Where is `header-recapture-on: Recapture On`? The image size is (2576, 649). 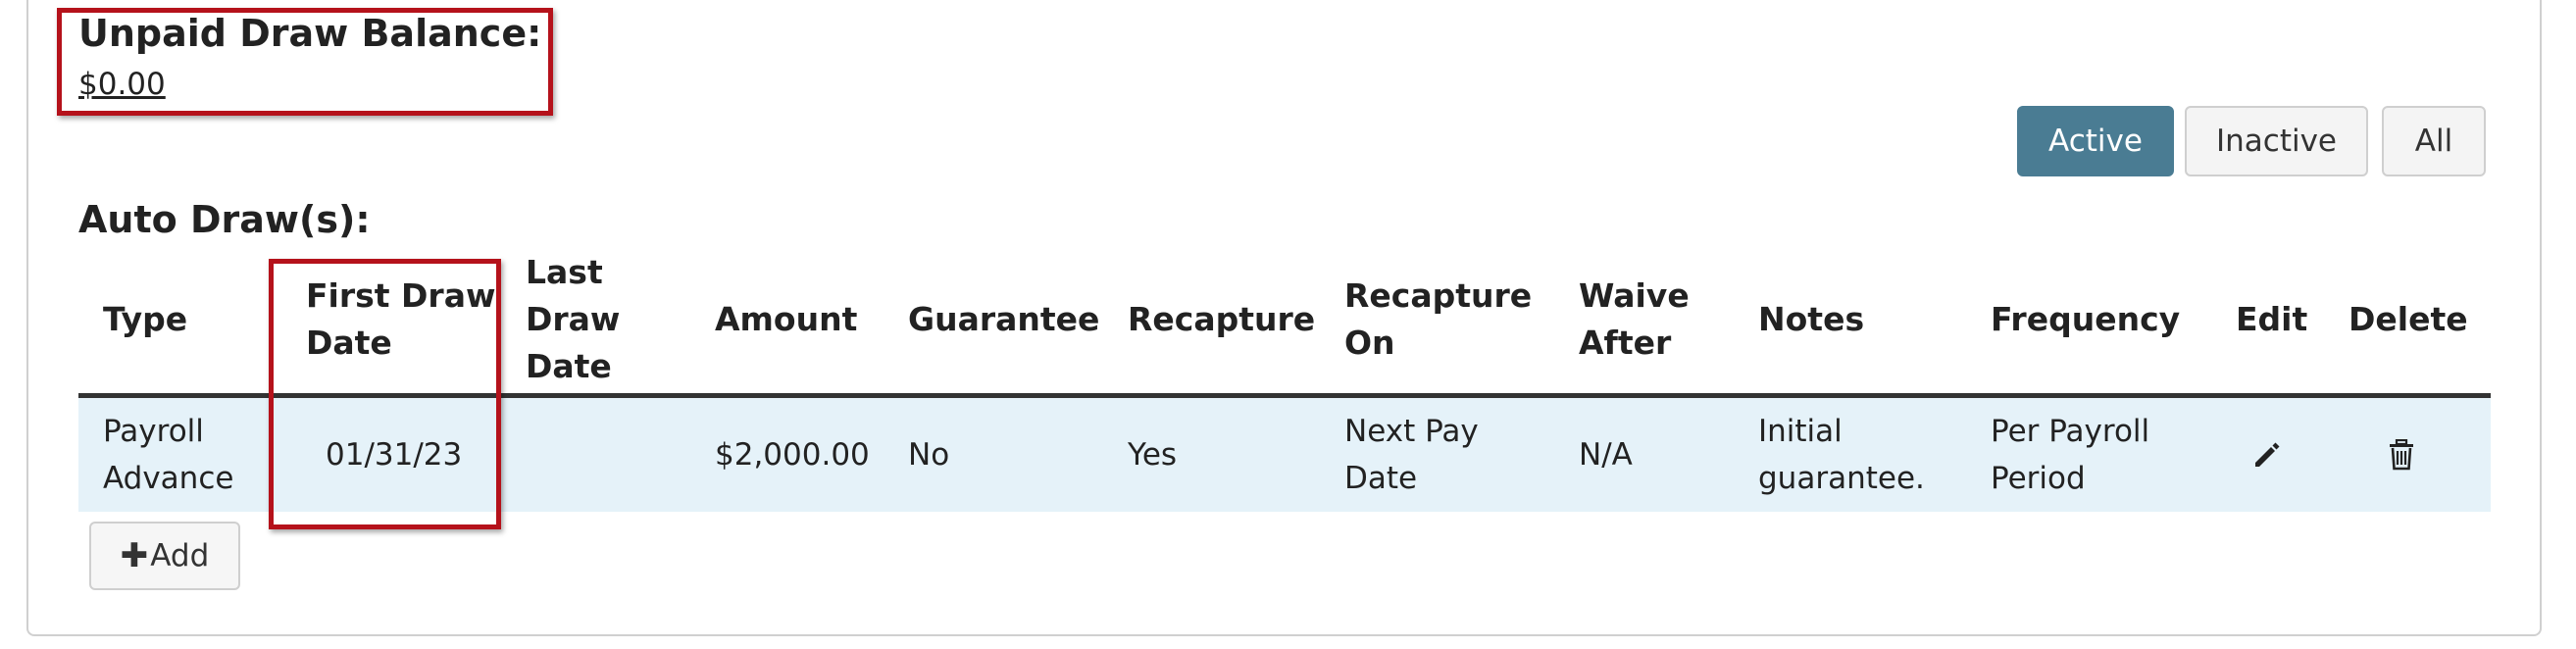
header-recapture-on: Recapture On is located at coordinates (1439, 319).